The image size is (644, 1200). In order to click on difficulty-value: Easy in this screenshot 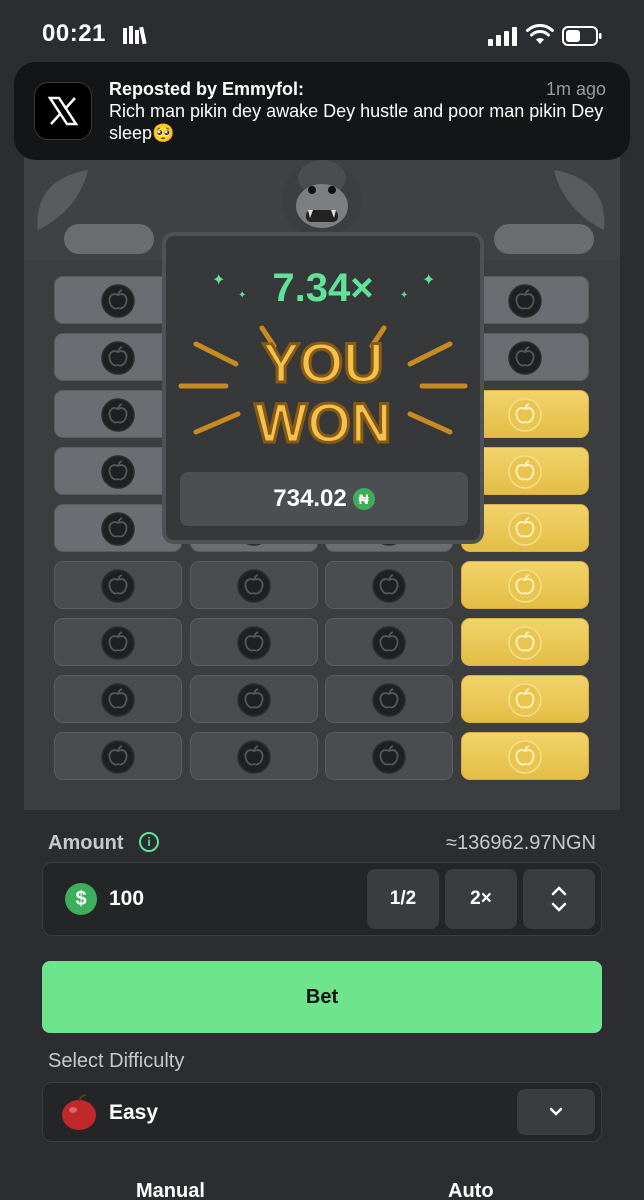, I will do `click(134, 1112)`.